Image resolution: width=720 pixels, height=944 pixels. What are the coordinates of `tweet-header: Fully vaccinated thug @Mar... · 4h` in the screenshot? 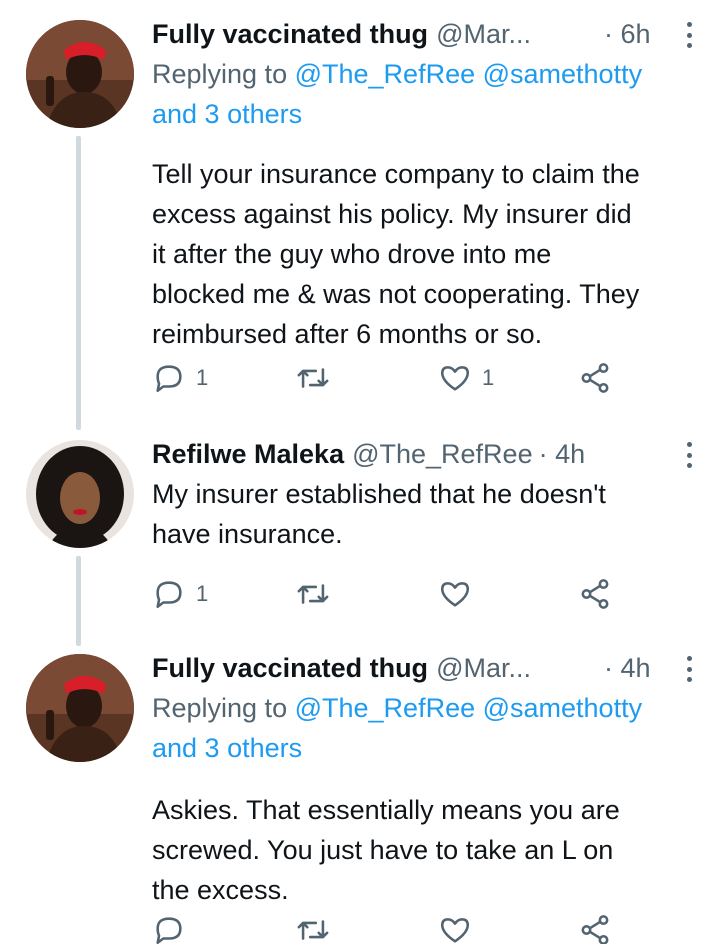 It's located at (426, 668).